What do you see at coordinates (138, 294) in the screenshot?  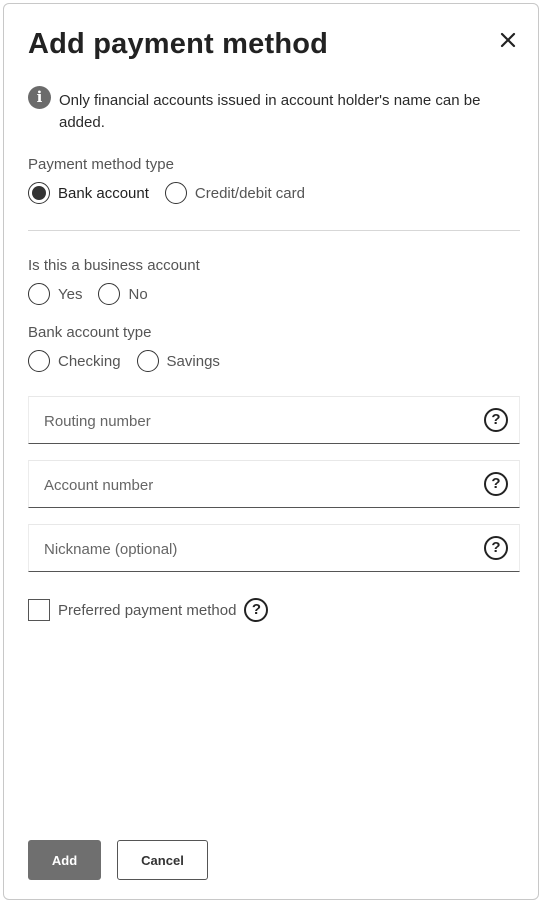 I see `radio-label: No` at bounding box center [138, 294].